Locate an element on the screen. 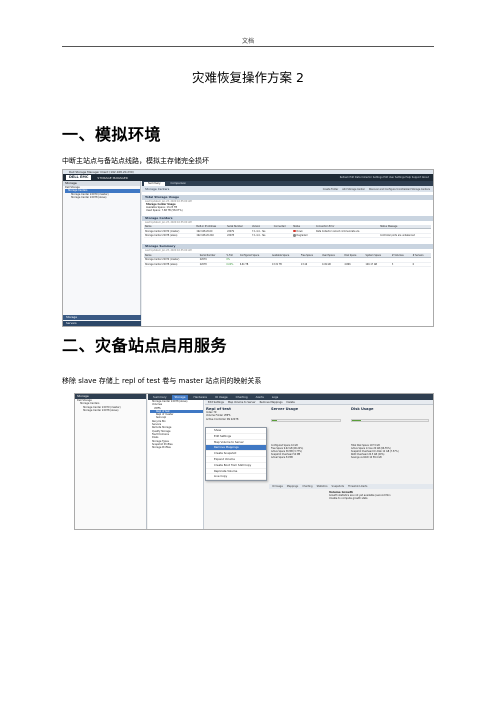 The image size is (496, 702). property-key: Active Controller is located at coordinates (216, 419).